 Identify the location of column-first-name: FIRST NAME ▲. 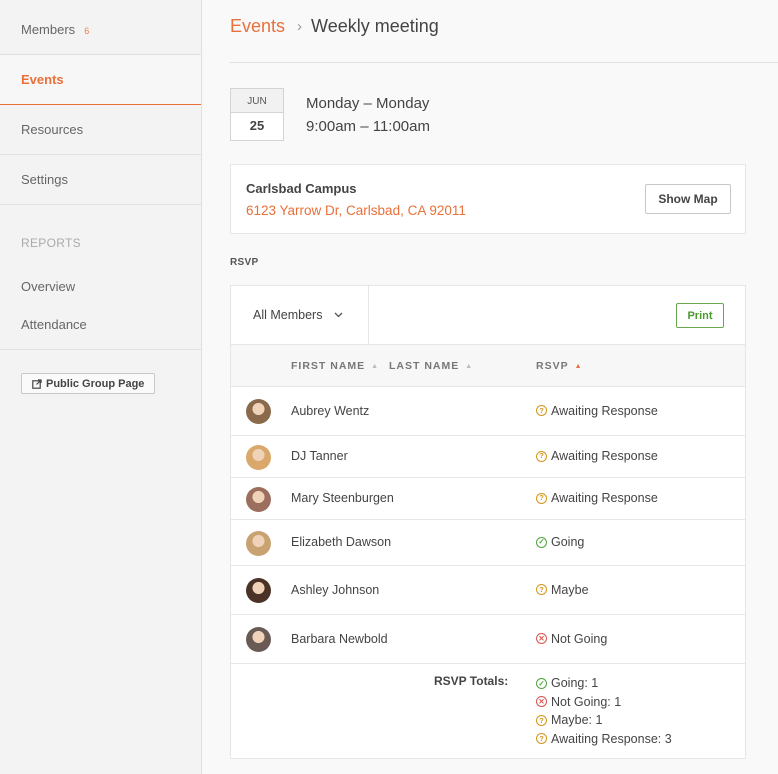
(335, 366).